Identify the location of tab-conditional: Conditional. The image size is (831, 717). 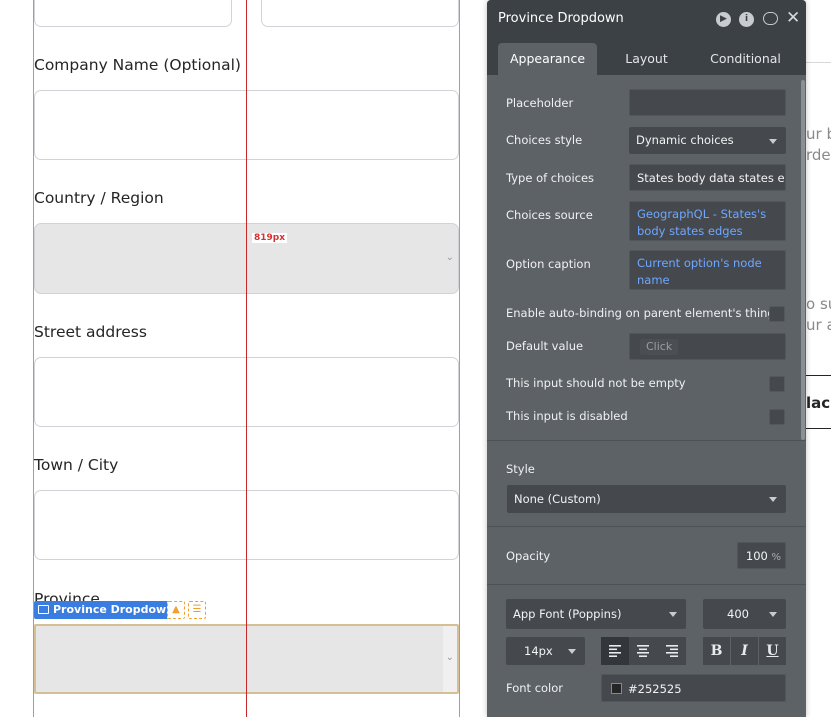
(745, 59).